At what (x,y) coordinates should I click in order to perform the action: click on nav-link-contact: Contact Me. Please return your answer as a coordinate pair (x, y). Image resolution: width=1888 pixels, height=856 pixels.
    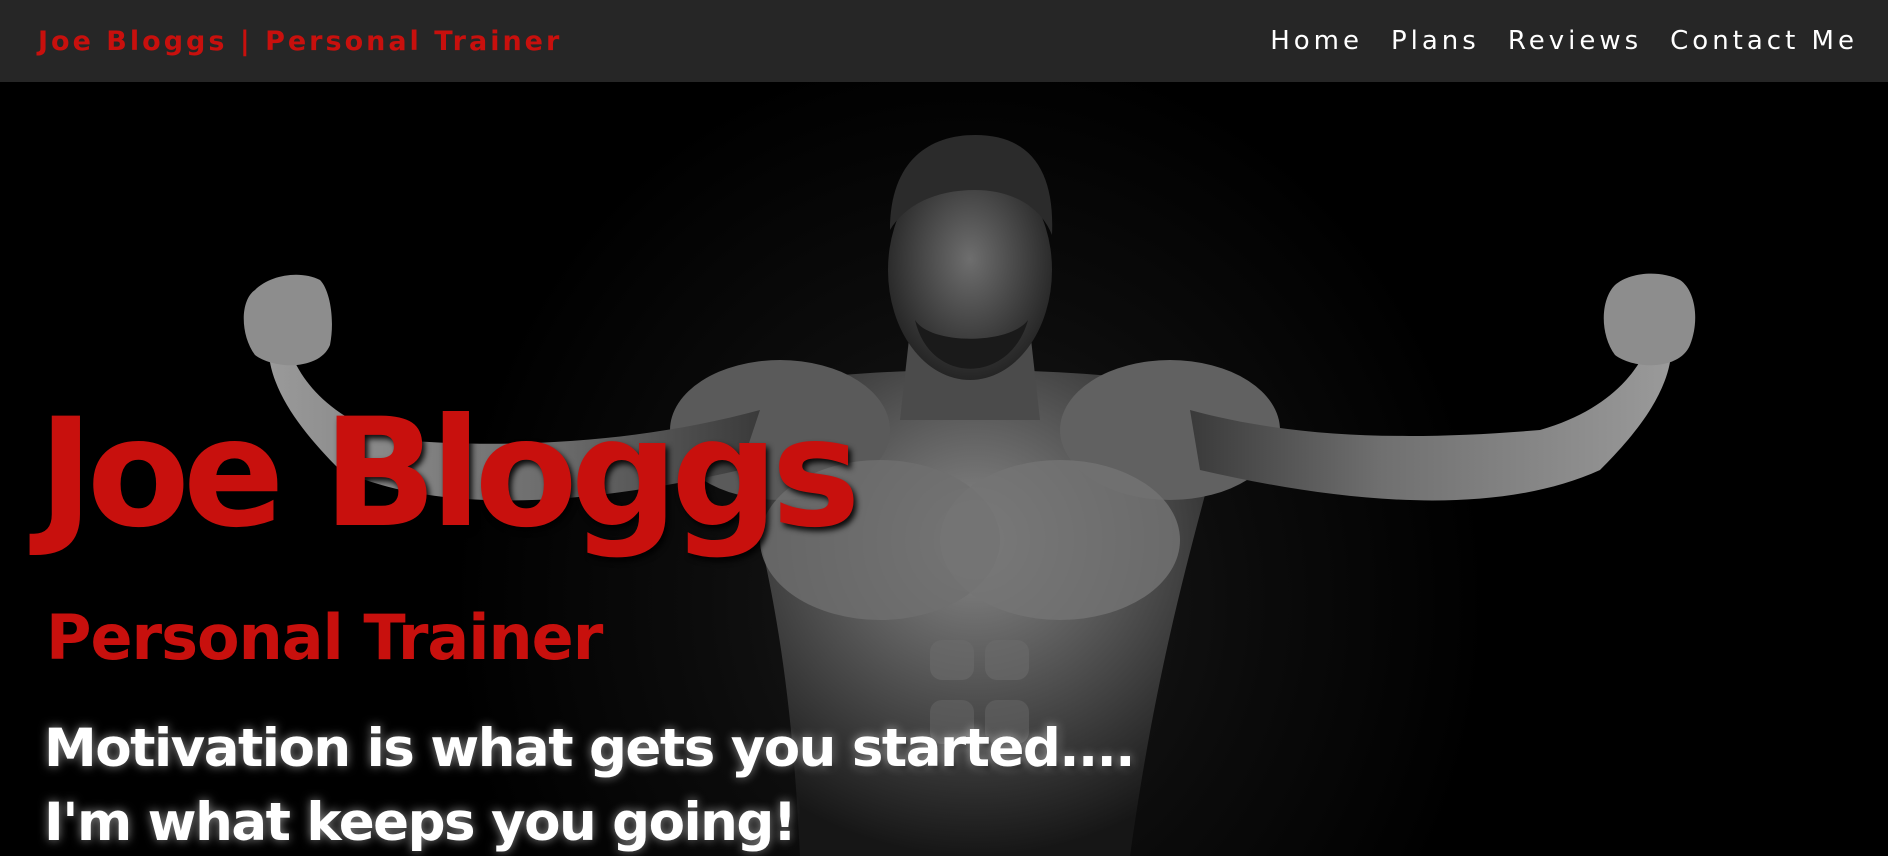
    Looking at the image, I should click on (1764, 41).